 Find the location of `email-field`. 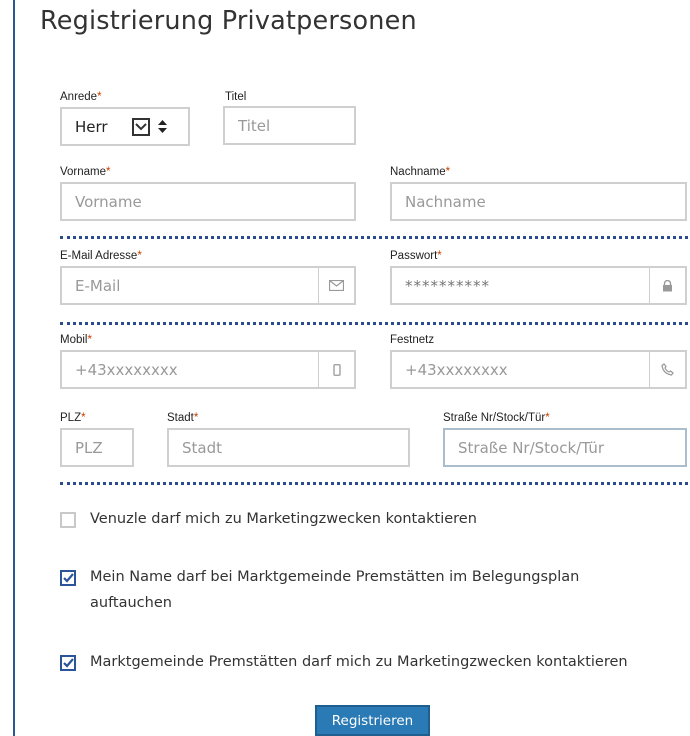

email-field is located at coordinates (208, 285).